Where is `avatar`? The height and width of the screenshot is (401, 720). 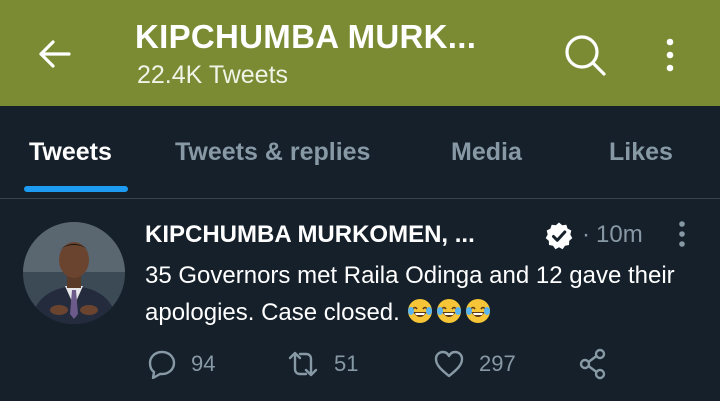 avatar is located at coordinates (74, 273).